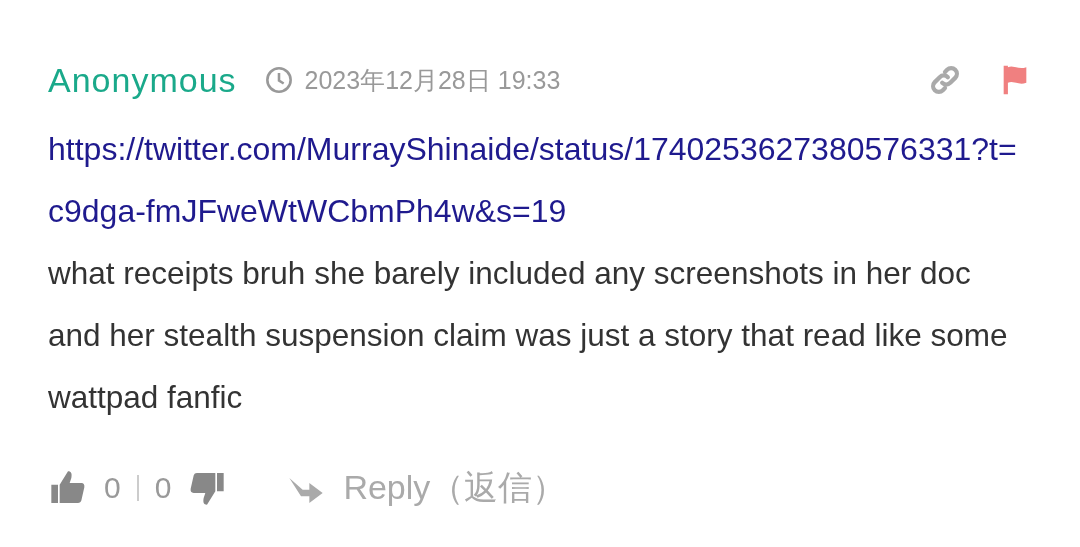 The width and height of the screenshot is (1080, 547). I want to click on comment-time: 2023年12月28日 19:33, so click(432, 80).